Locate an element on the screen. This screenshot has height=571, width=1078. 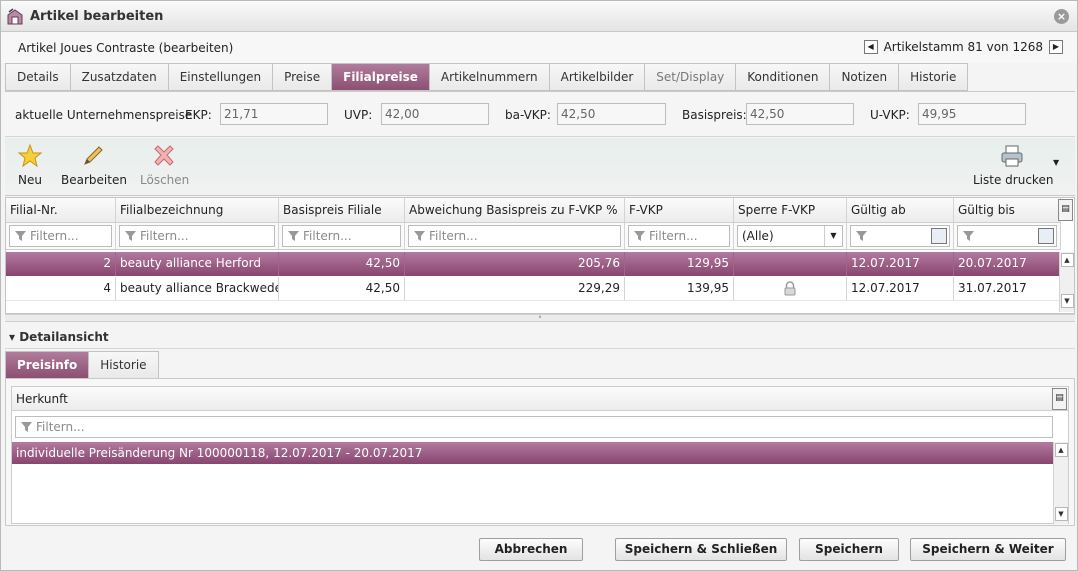
tab-filialpreise: Filialpreise is located at coordinates (381, 77).